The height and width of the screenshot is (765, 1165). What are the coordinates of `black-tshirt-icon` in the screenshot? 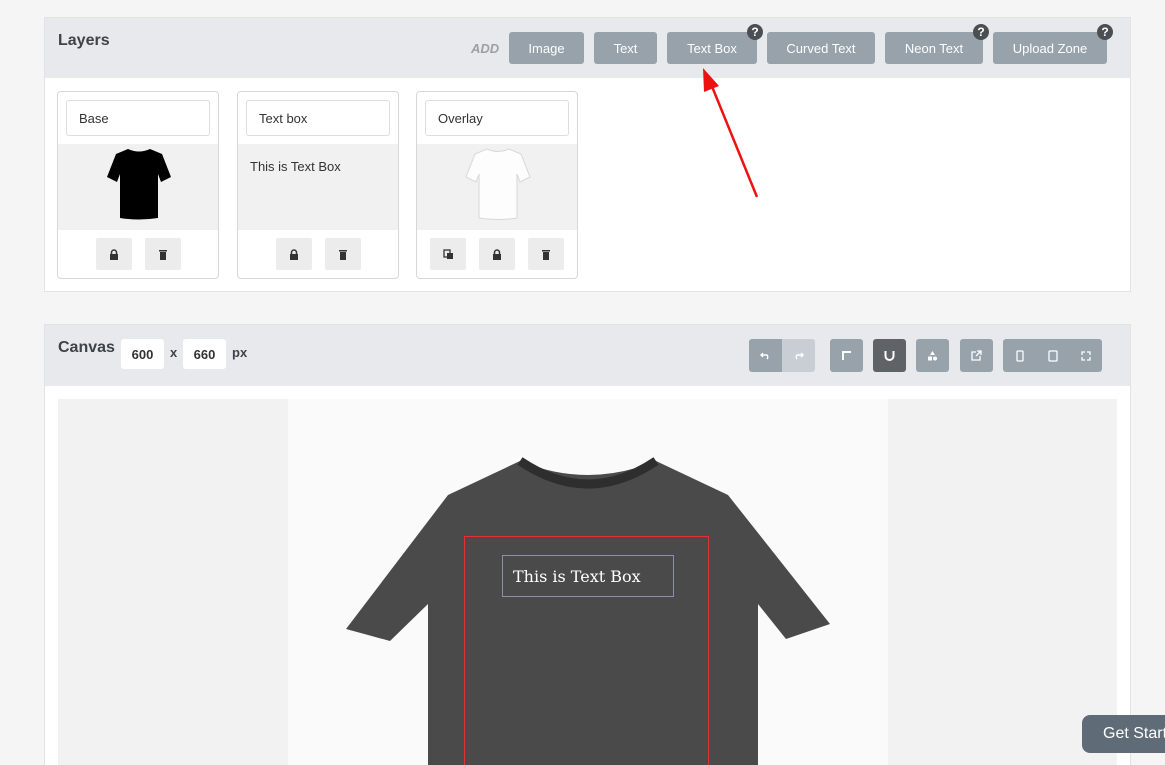 It's located at (139, 184).